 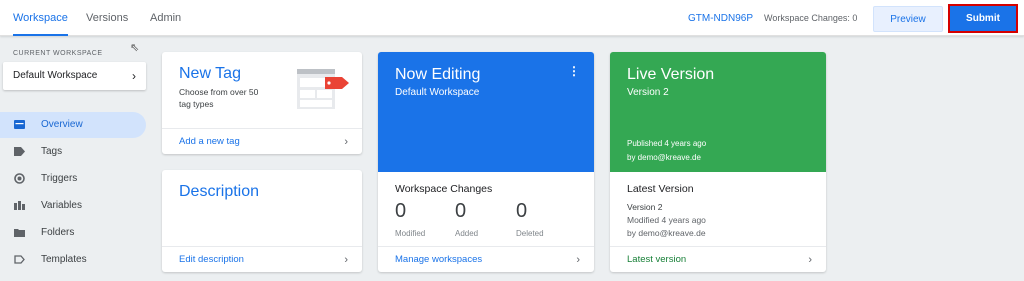 I want to click on sidebar-item-overview: Overview, so click(x=73, y=125).